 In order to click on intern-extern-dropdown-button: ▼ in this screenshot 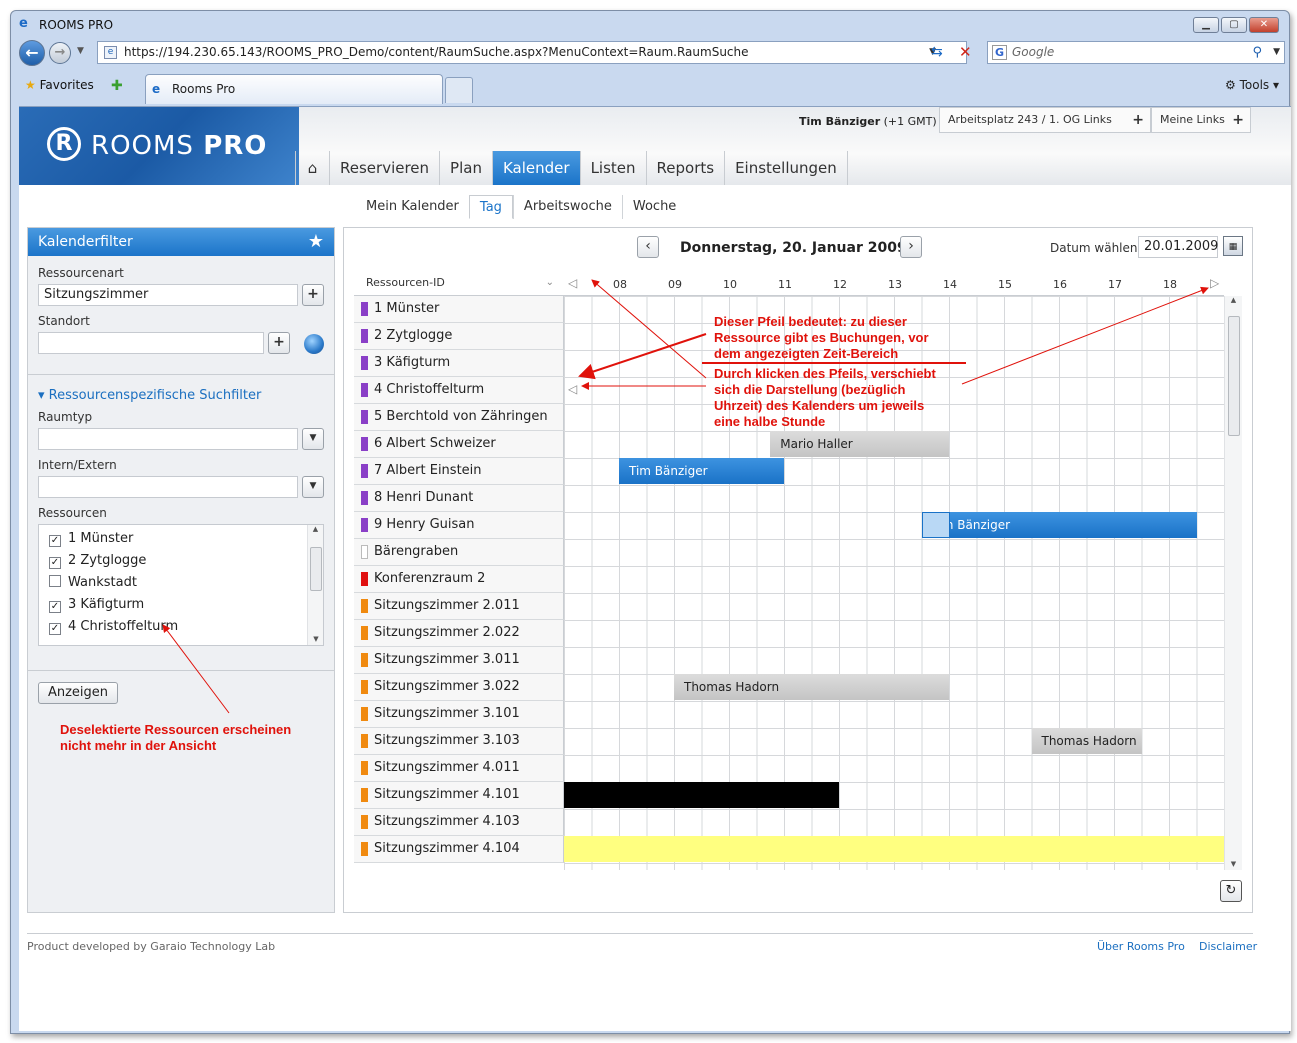, I will do `click(313, 487)`.